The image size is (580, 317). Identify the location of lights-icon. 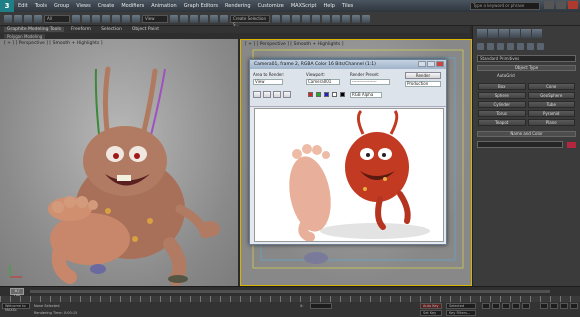
(500, 46).